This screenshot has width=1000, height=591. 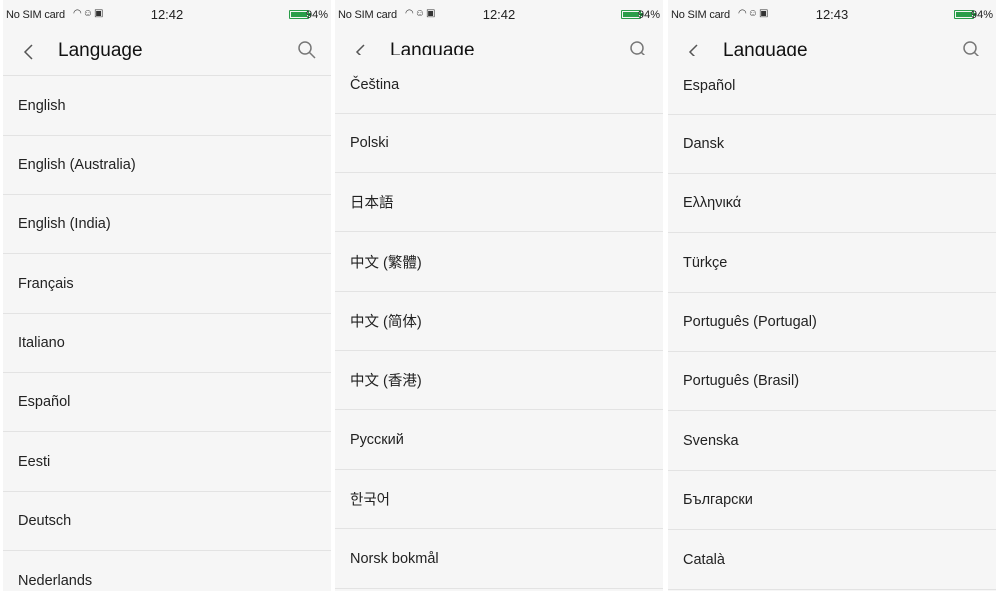 I want to click on language-item: Čeština, so click(x=499, y=84).